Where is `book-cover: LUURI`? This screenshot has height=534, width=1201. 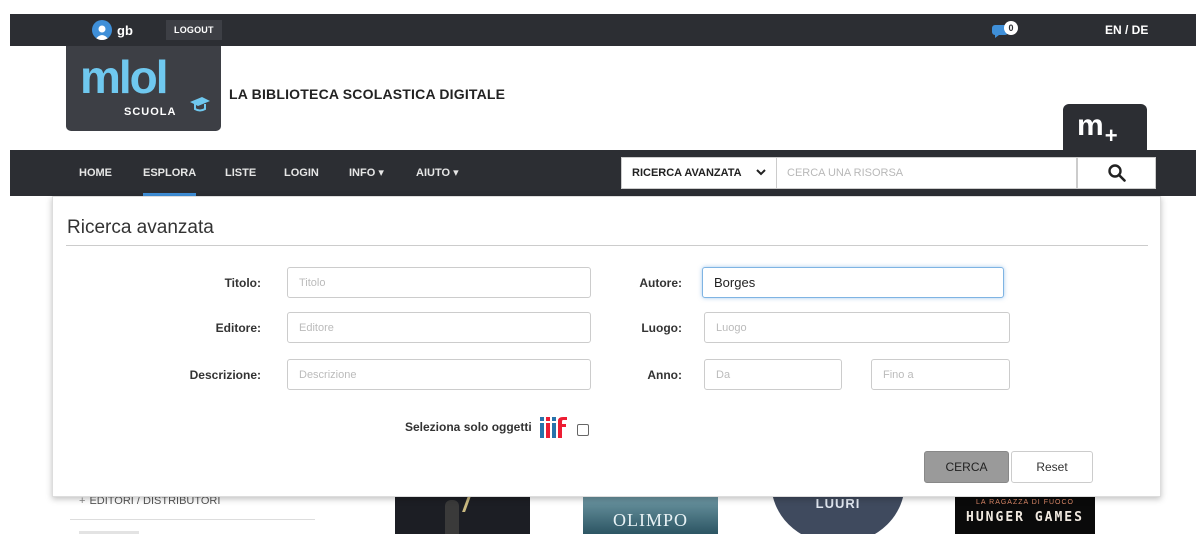 book-cover: LUURI is located at coordinates (838, 515).